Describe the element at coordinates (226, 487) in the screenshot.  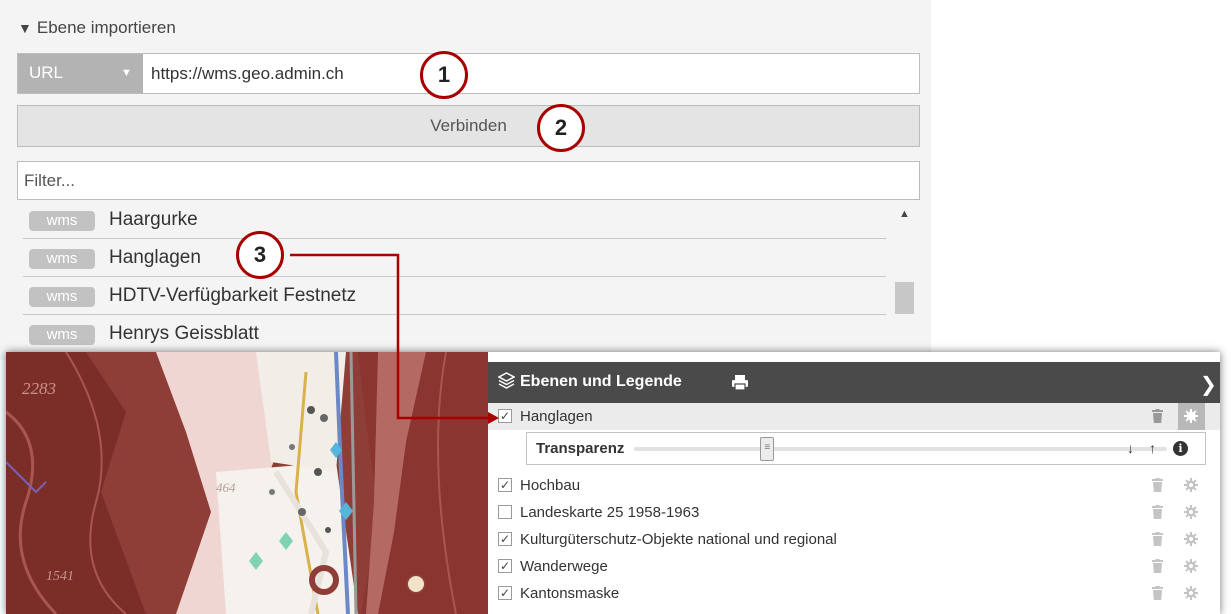
I see `map-label-464: 464` at that location.